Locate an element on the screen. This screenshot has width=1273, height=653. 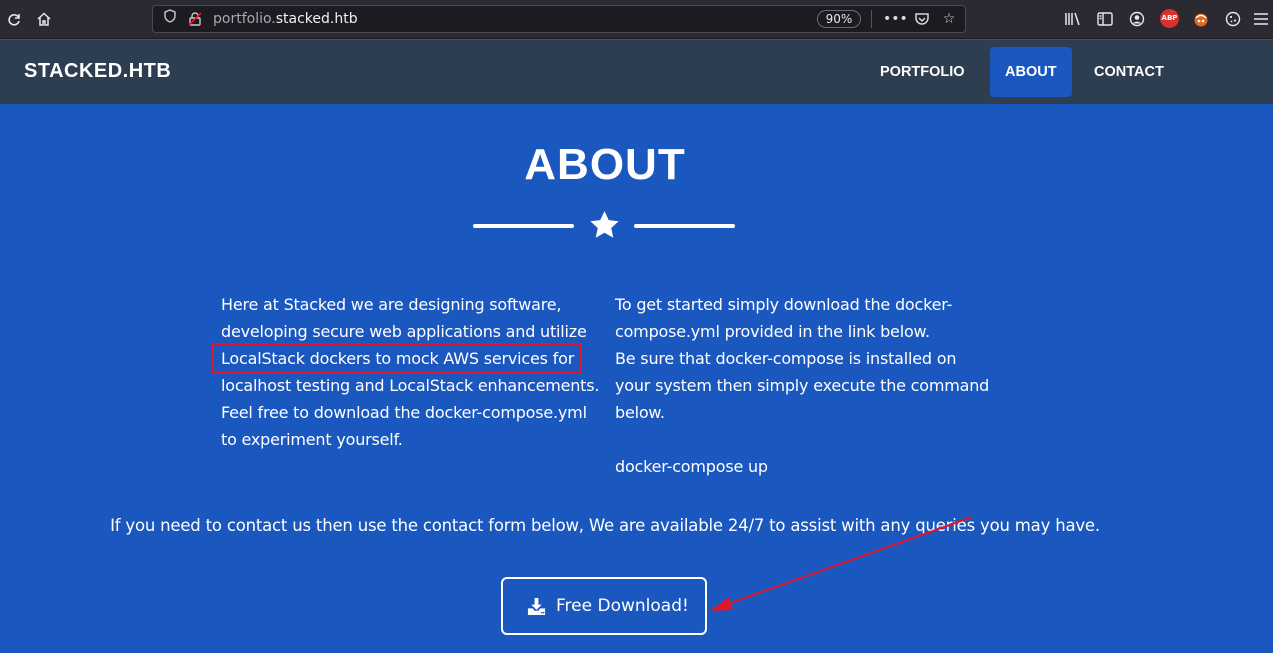
reload-icon is located at coordinates (14, 19).